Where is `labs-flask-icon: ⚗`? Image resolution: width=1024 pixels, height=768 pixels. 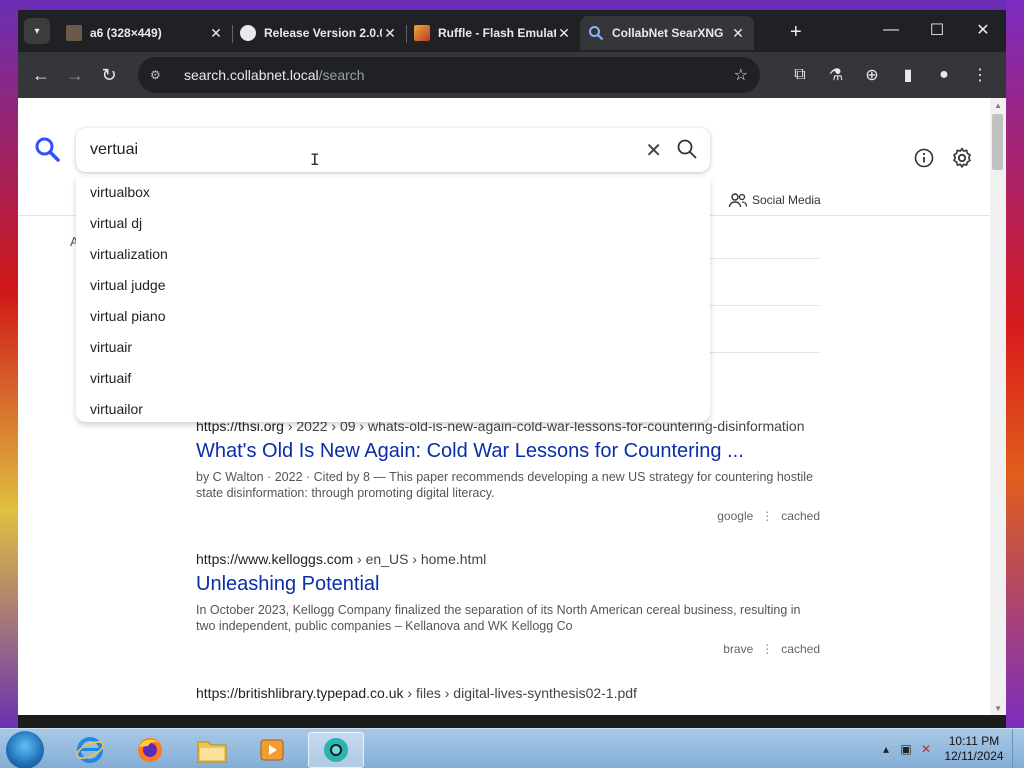
labs-flask-icon: ⚗ is located at coordinates (836, 75).